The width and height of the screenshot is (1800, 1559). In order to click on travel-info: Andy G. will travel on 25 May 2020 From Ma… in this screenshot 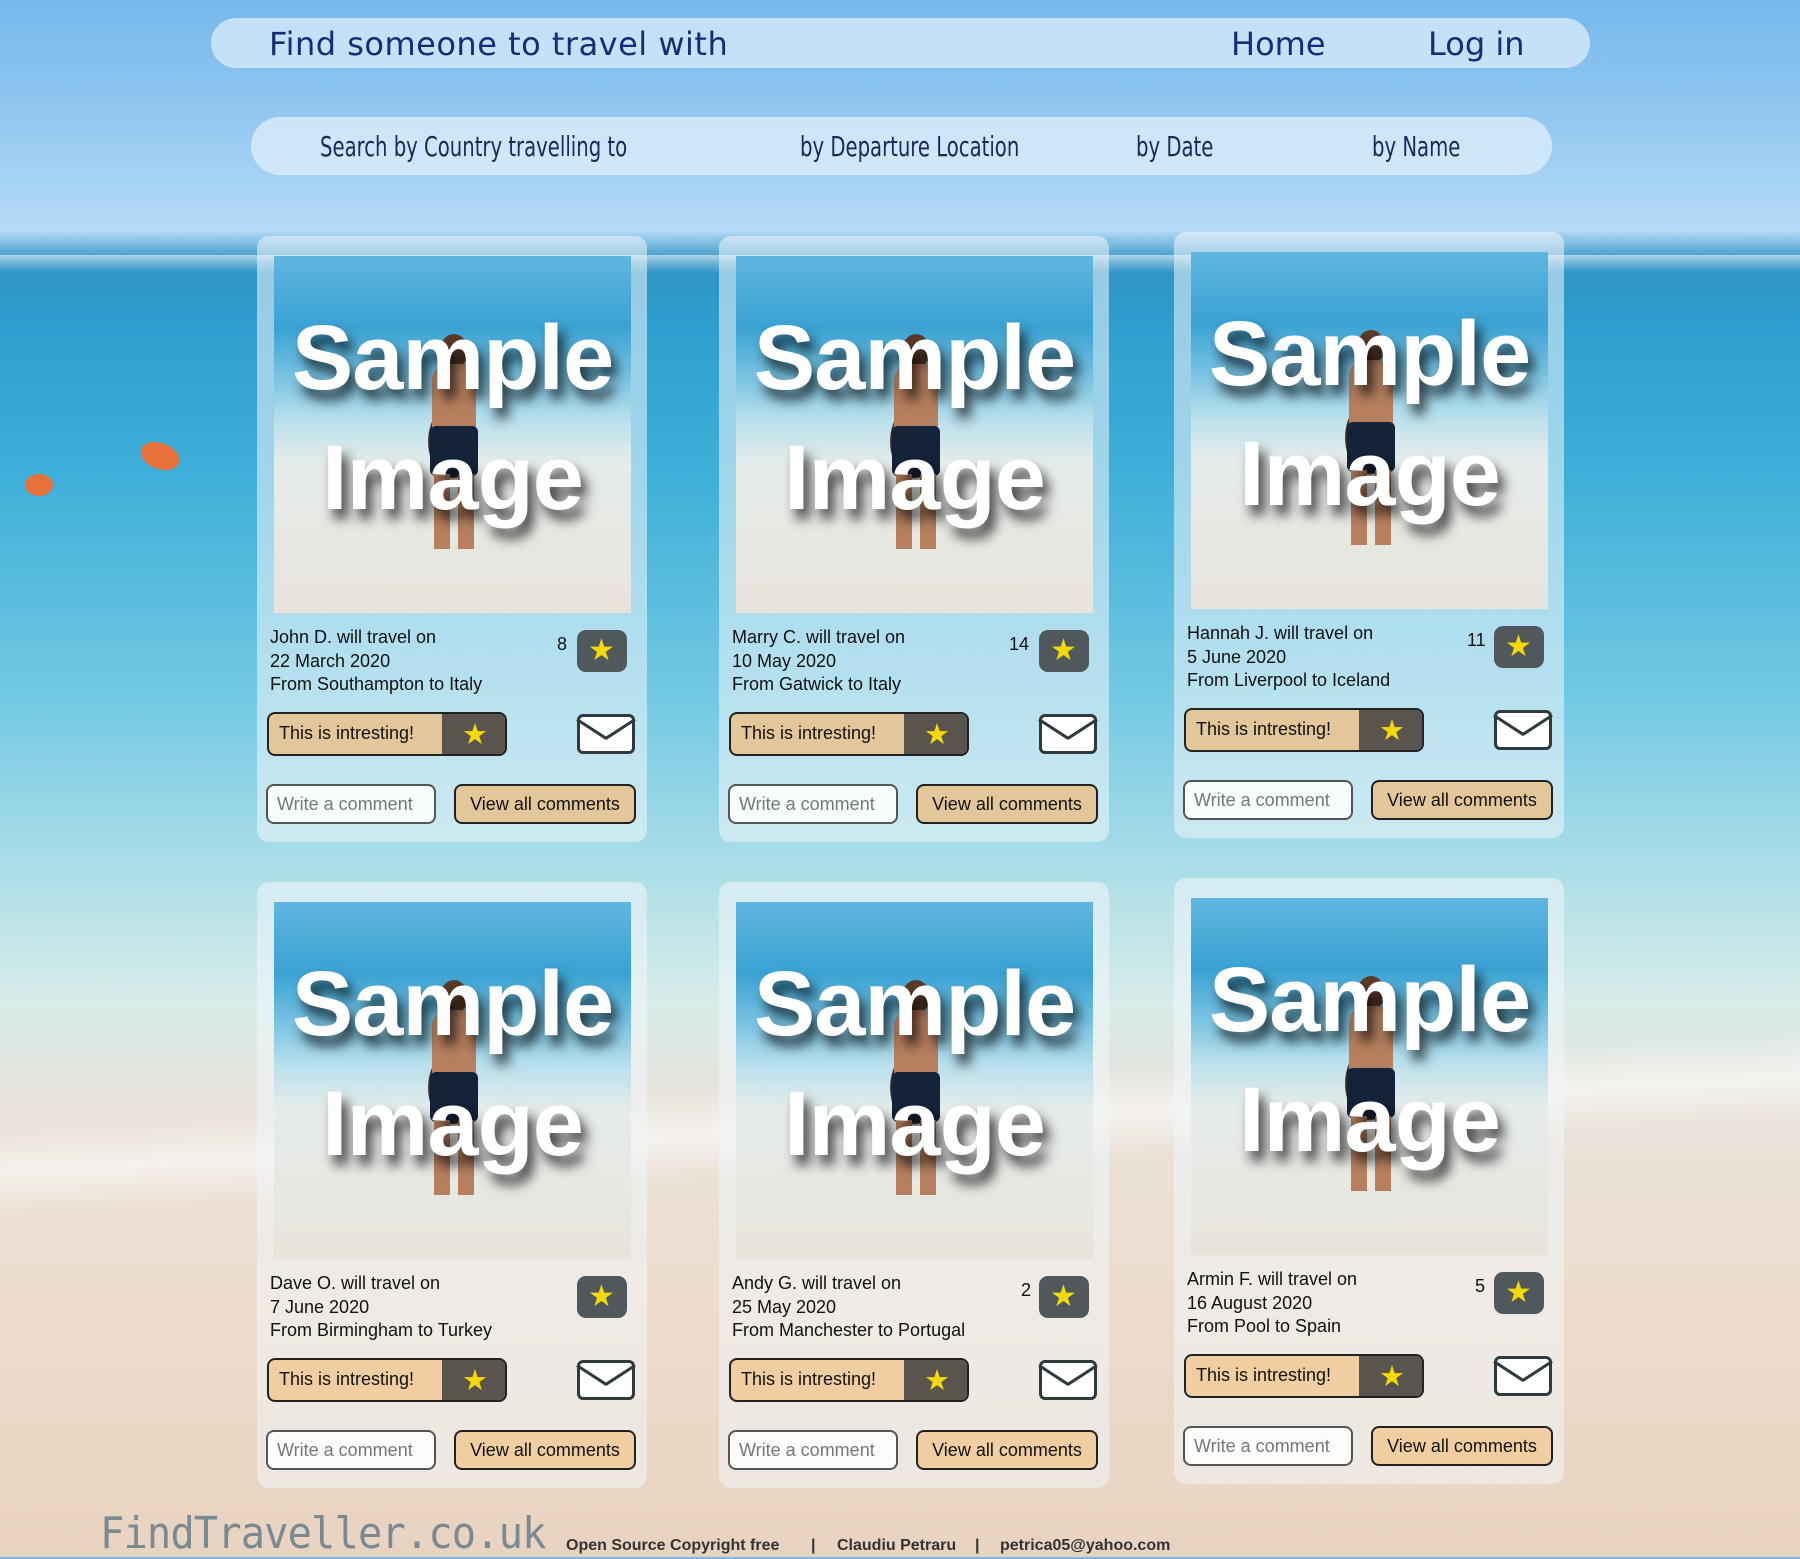, I will do `click(848, 1307)`.